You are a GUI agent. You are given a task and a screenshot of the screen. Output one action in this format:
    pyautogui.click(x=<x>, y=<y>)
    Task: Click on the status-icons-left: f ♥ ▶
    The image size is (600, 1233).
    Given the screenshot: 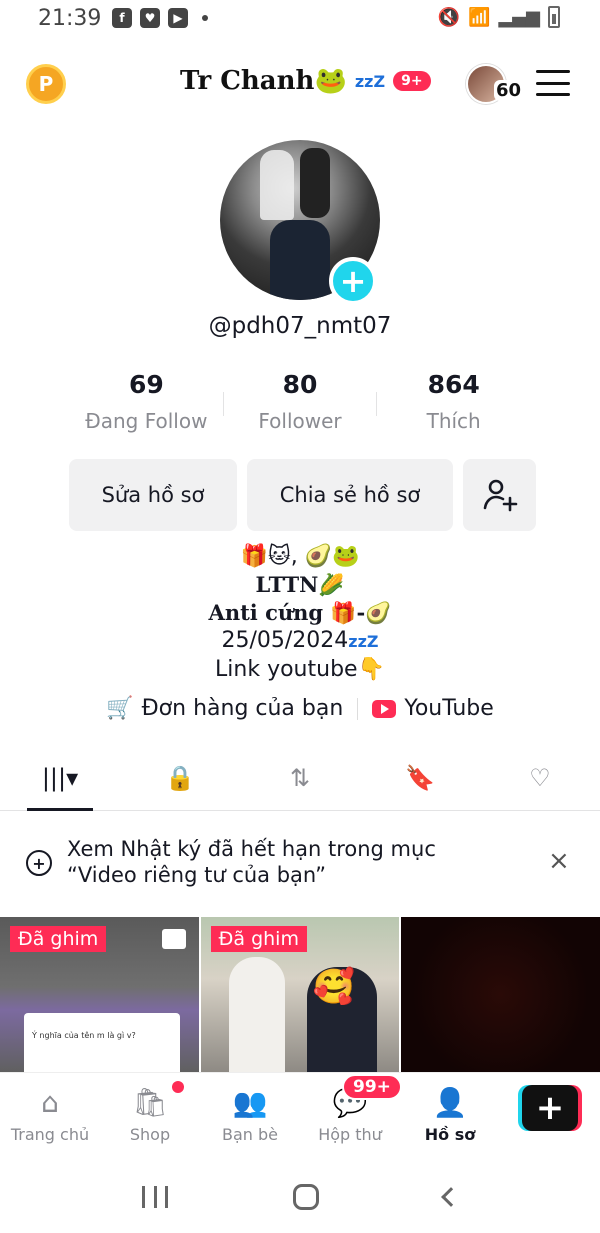 What is the action you would take?
    pyautogui.click(x=160, y=18)
    